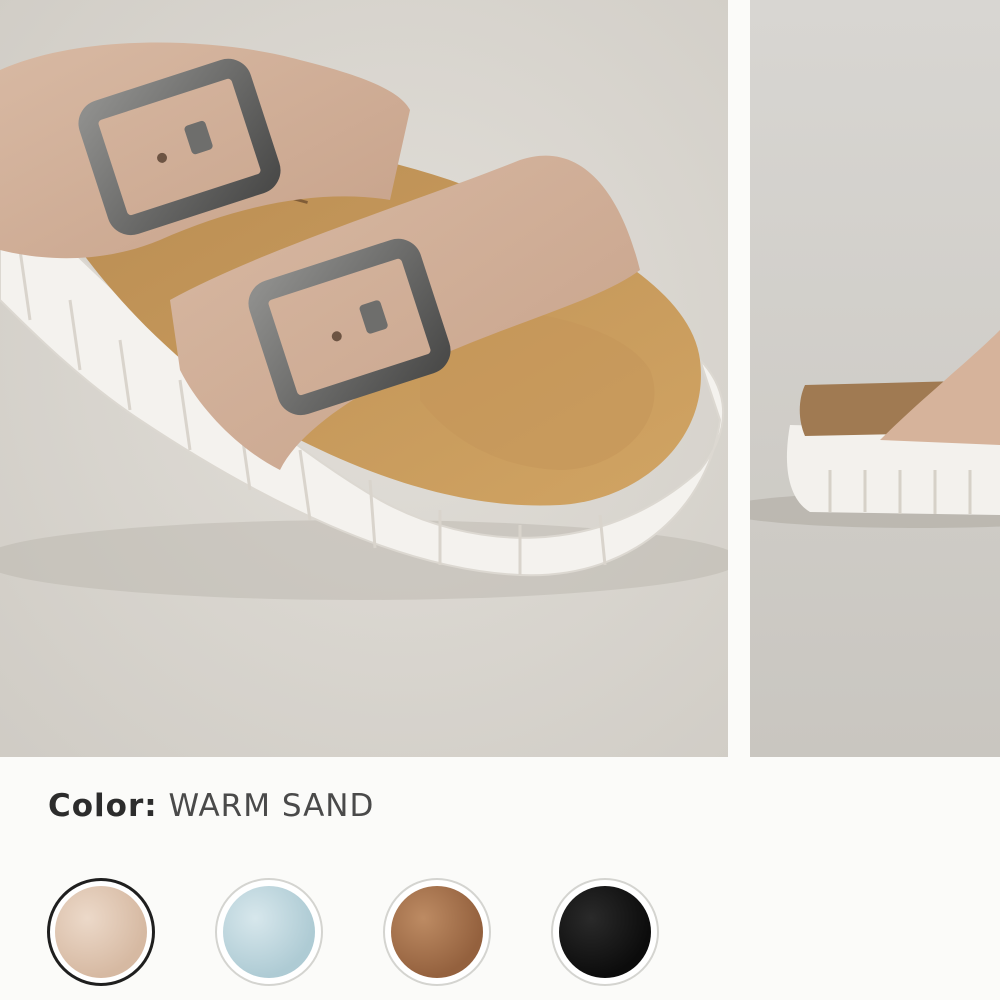 This screenshot has height=1000, width=1000. I want to click on swatch-cognac-fill, so click(437, 932).